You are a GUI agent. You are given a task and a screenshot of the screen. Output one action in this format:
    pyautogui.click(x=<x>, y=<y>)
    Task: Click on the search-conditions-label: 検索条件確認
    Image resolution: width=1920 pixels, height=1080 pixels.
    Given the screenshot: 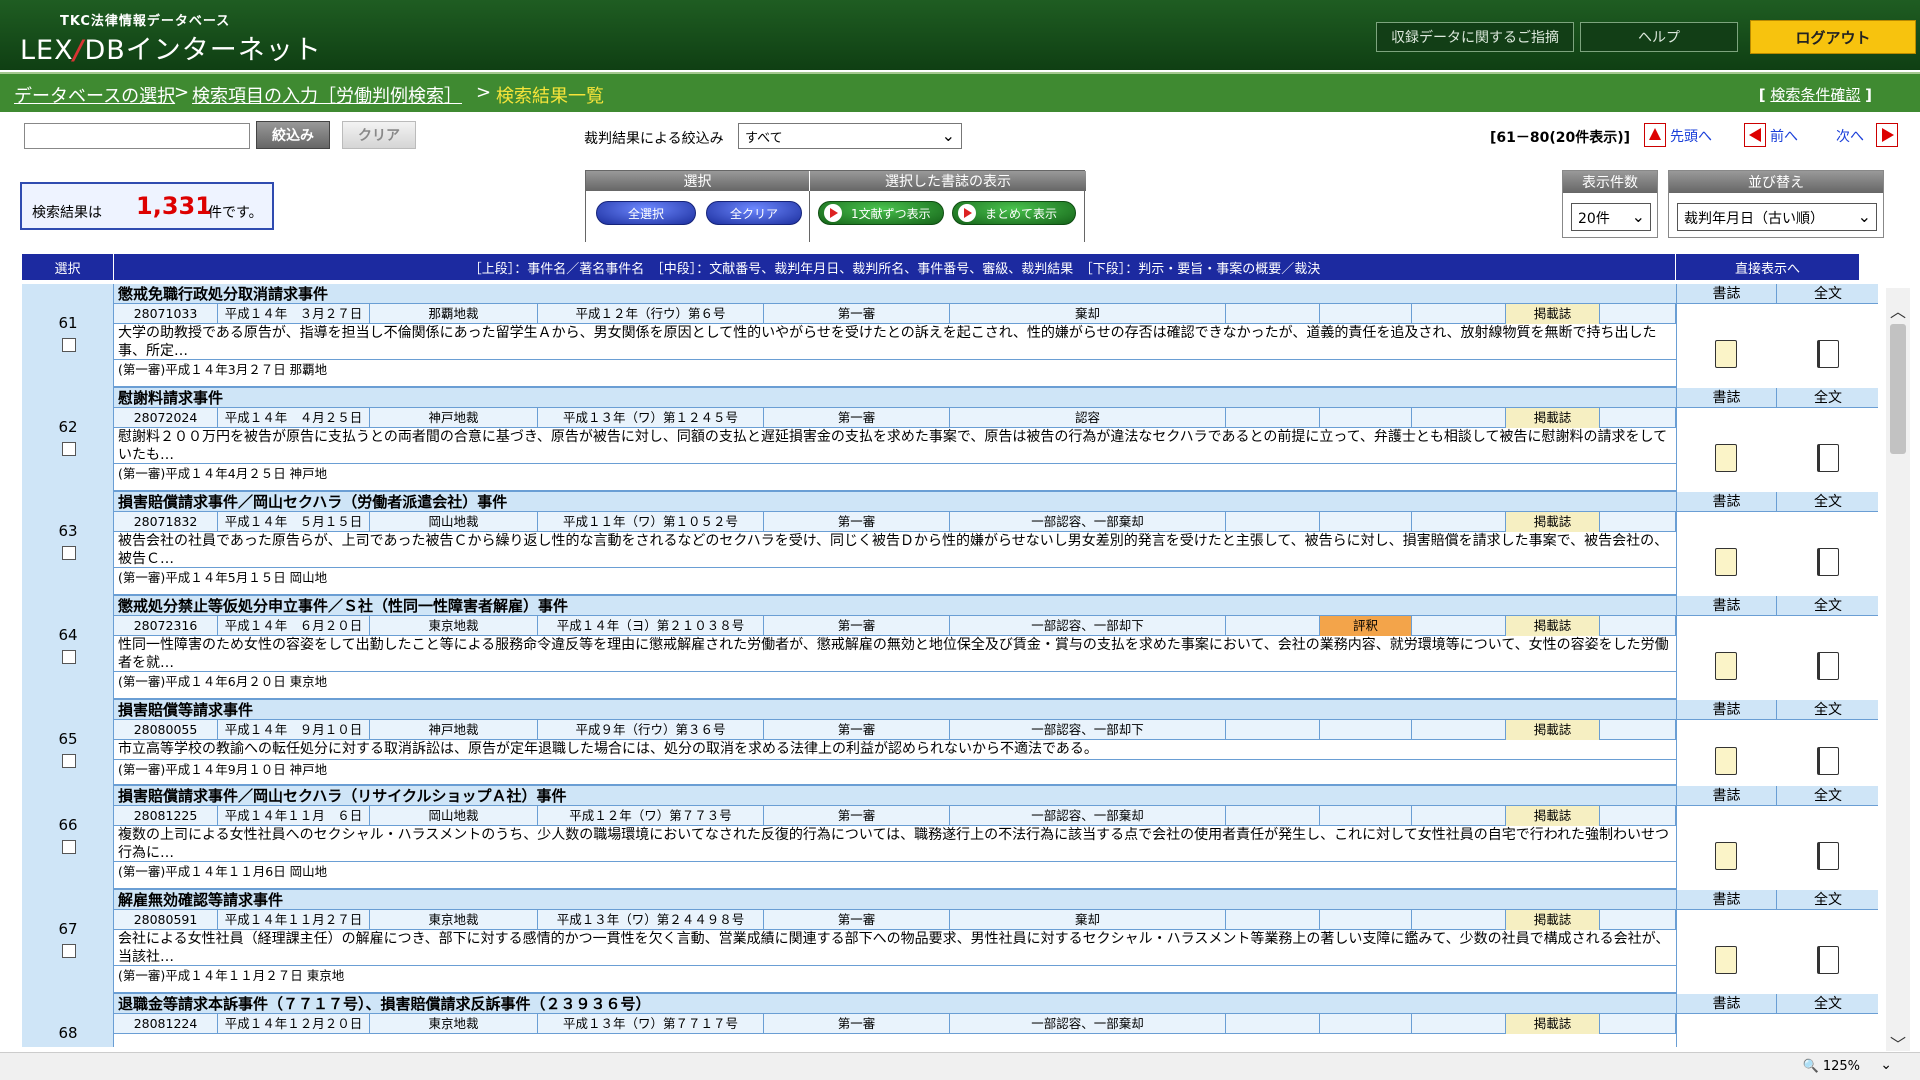 What is the action you would take?
    pyautogui.click(x=1815, y=95)
    